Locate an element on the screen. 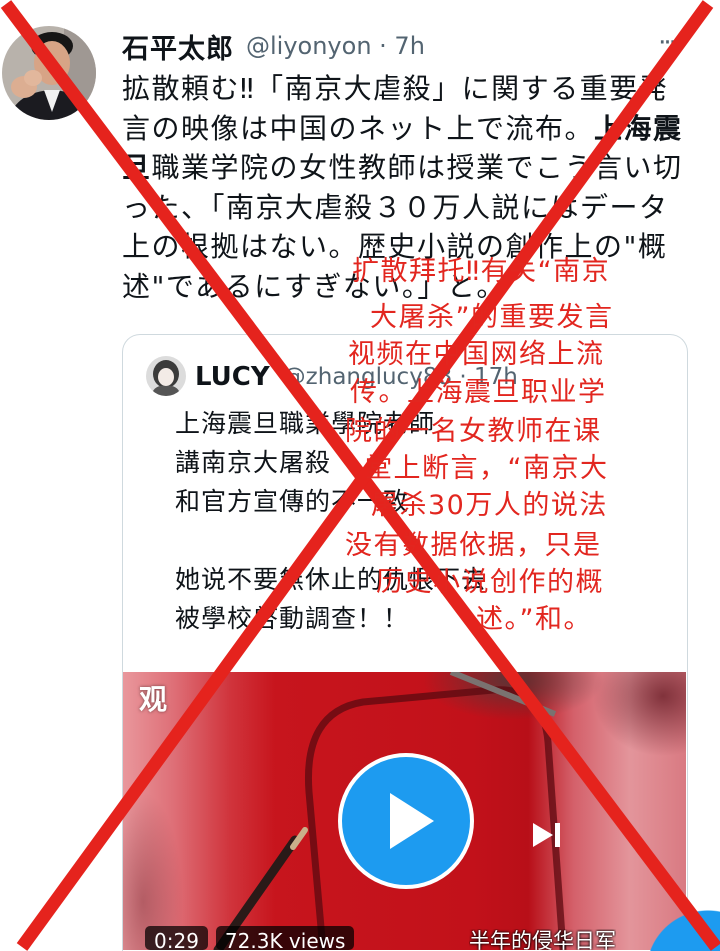 This screenshot has height=951, width=720. author-avatar-photo is located at coordinates (49, 73).